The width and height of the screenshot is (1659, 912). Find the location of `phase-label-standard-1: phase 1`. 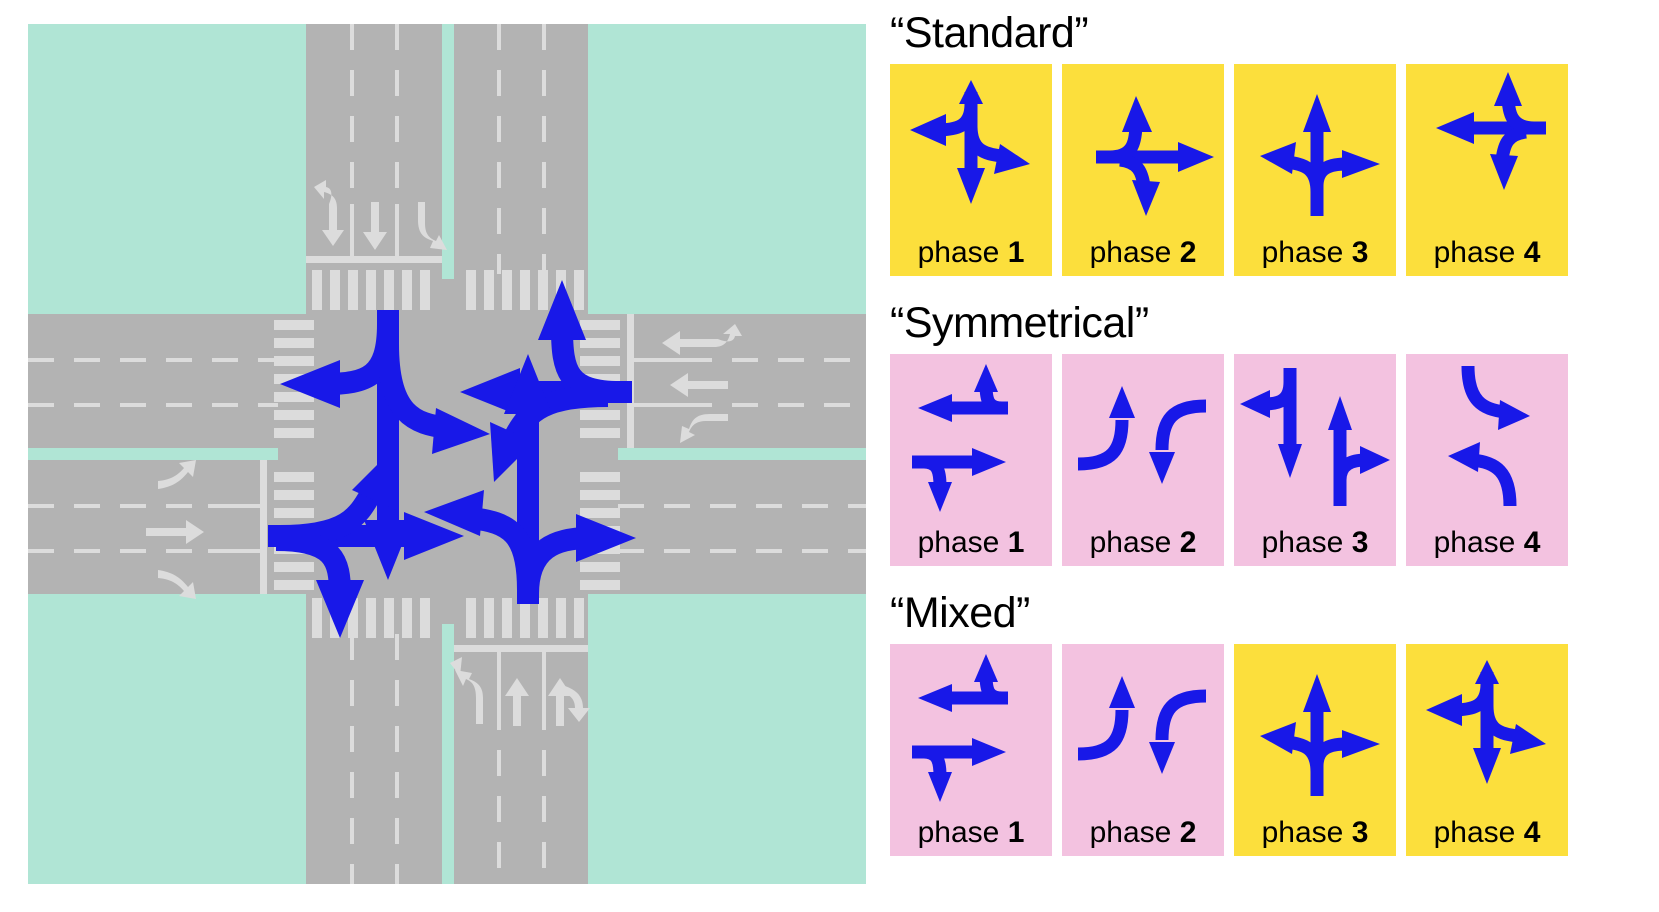

phase-label-standard-1: phase 1 is located at coordinates (971, 252).